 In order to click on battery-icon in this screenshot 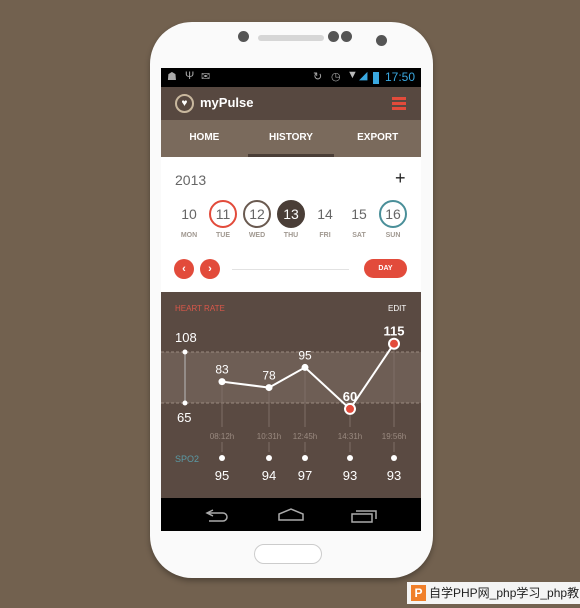, I will do `click(376, 78)`.